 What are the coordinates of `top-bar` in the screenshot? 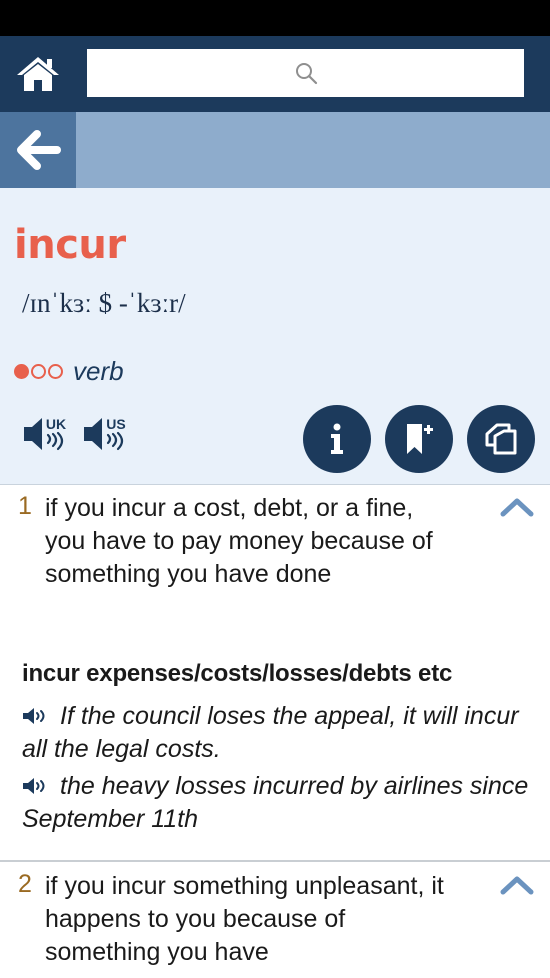 It's located at (275, 74).